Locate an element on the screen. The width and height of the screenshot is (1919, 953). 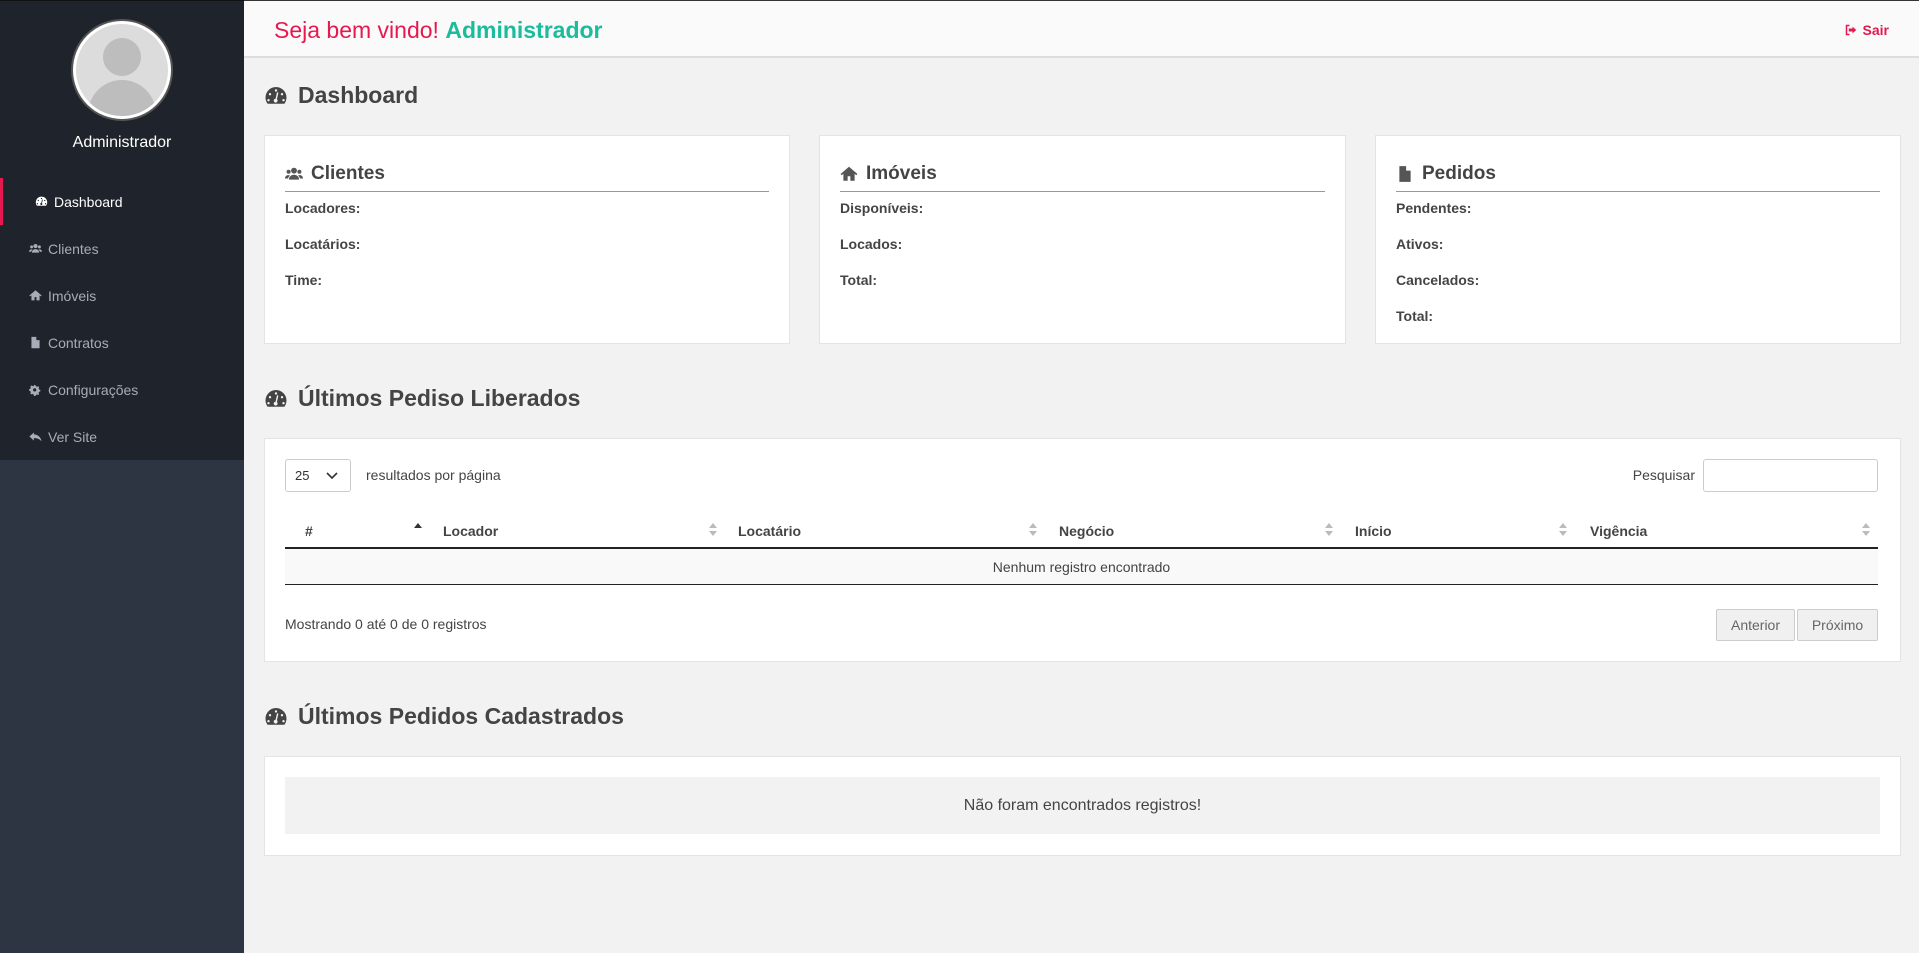
column-header-negocio: Negócio is located at coordinates (1086, 531).